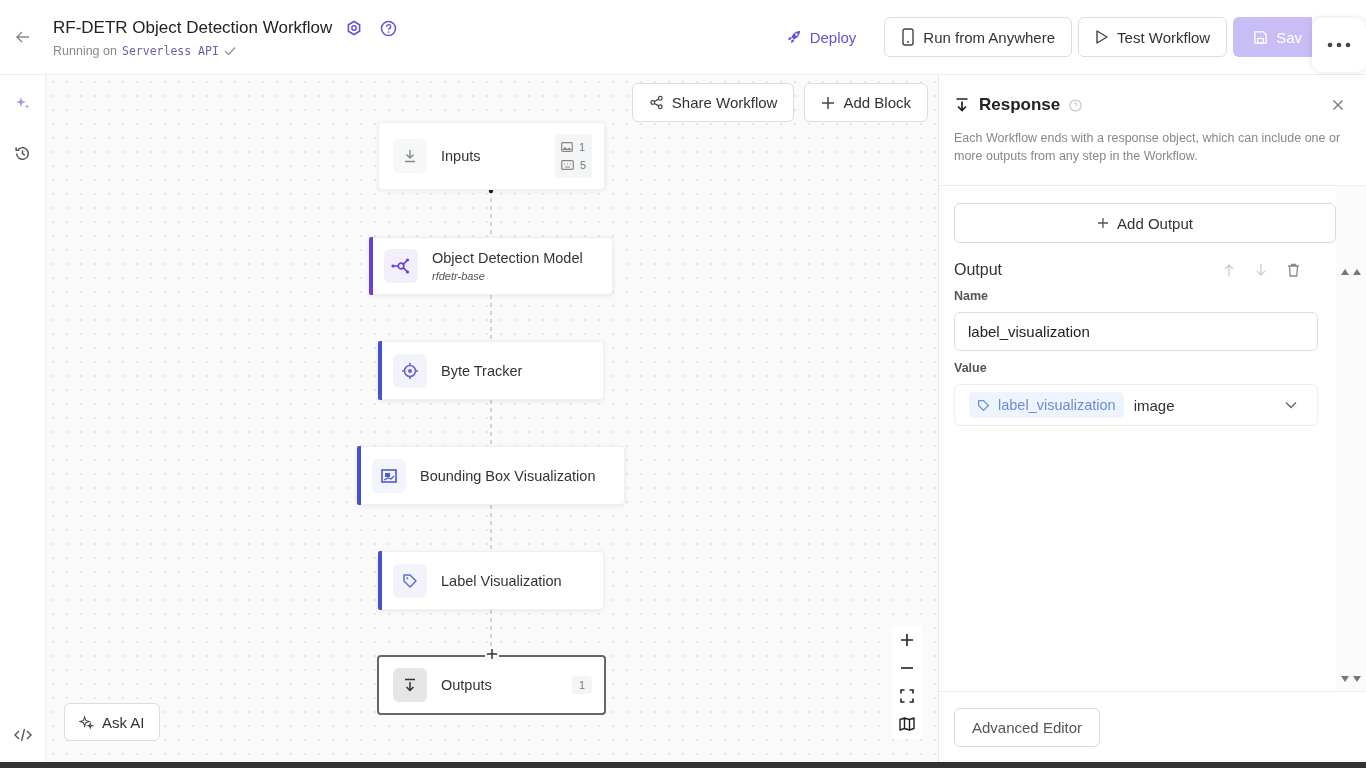 Image resolution: width=1366 pixels, height=768 pixels. I want to click on node-label: Byte Tracker, so click(482, 370).